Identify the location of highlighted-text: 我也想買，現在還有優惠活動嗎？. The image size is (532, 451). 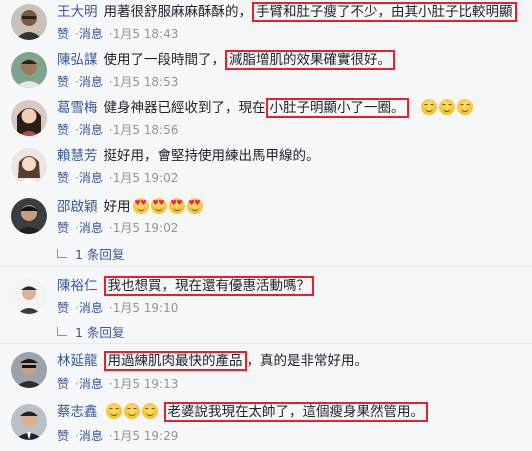
(208, 286).